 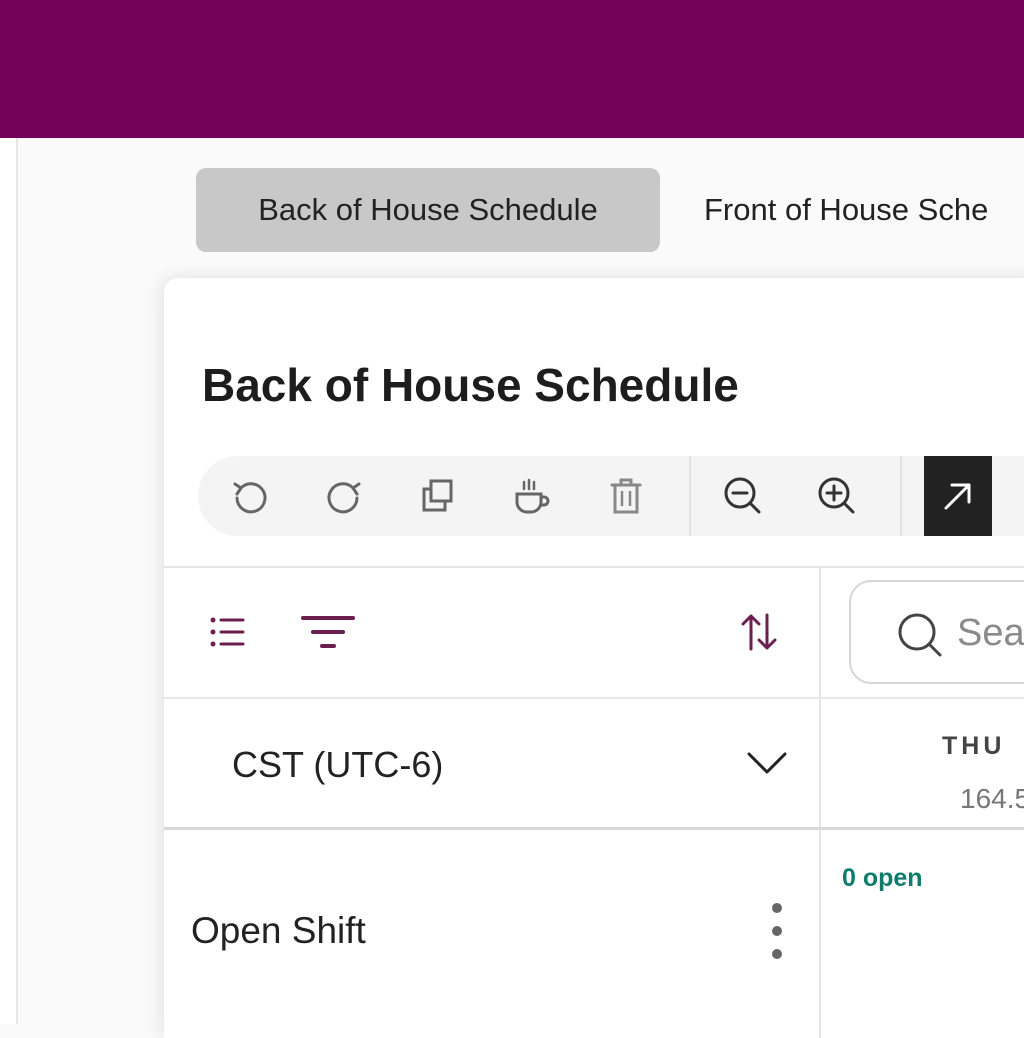 I want to click on break-icon, so click(x=532, y=496).